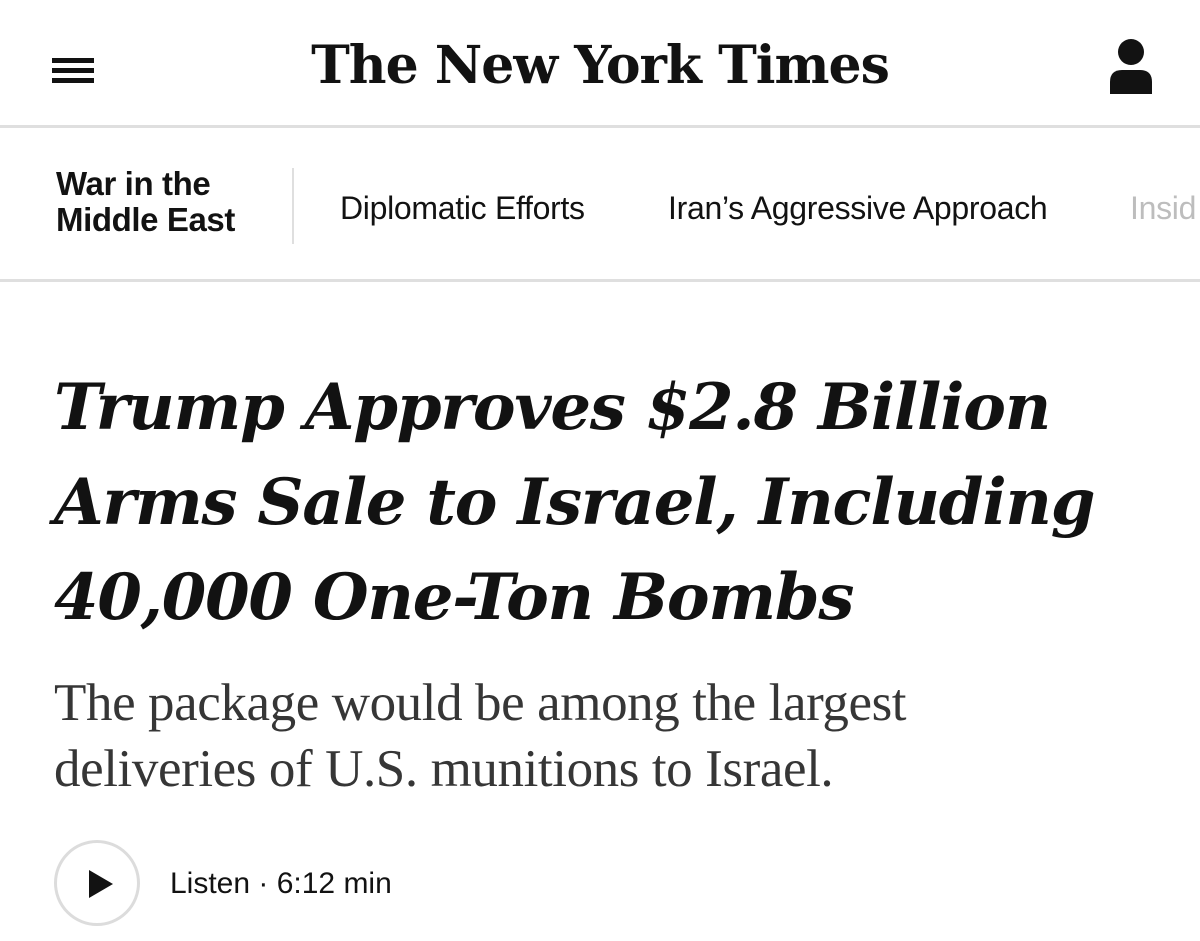 This screenshot has height=941, width=1200. Describe the element at coordinates (1131, 66) in the screenshot. I see `user-account-icon` at that location.